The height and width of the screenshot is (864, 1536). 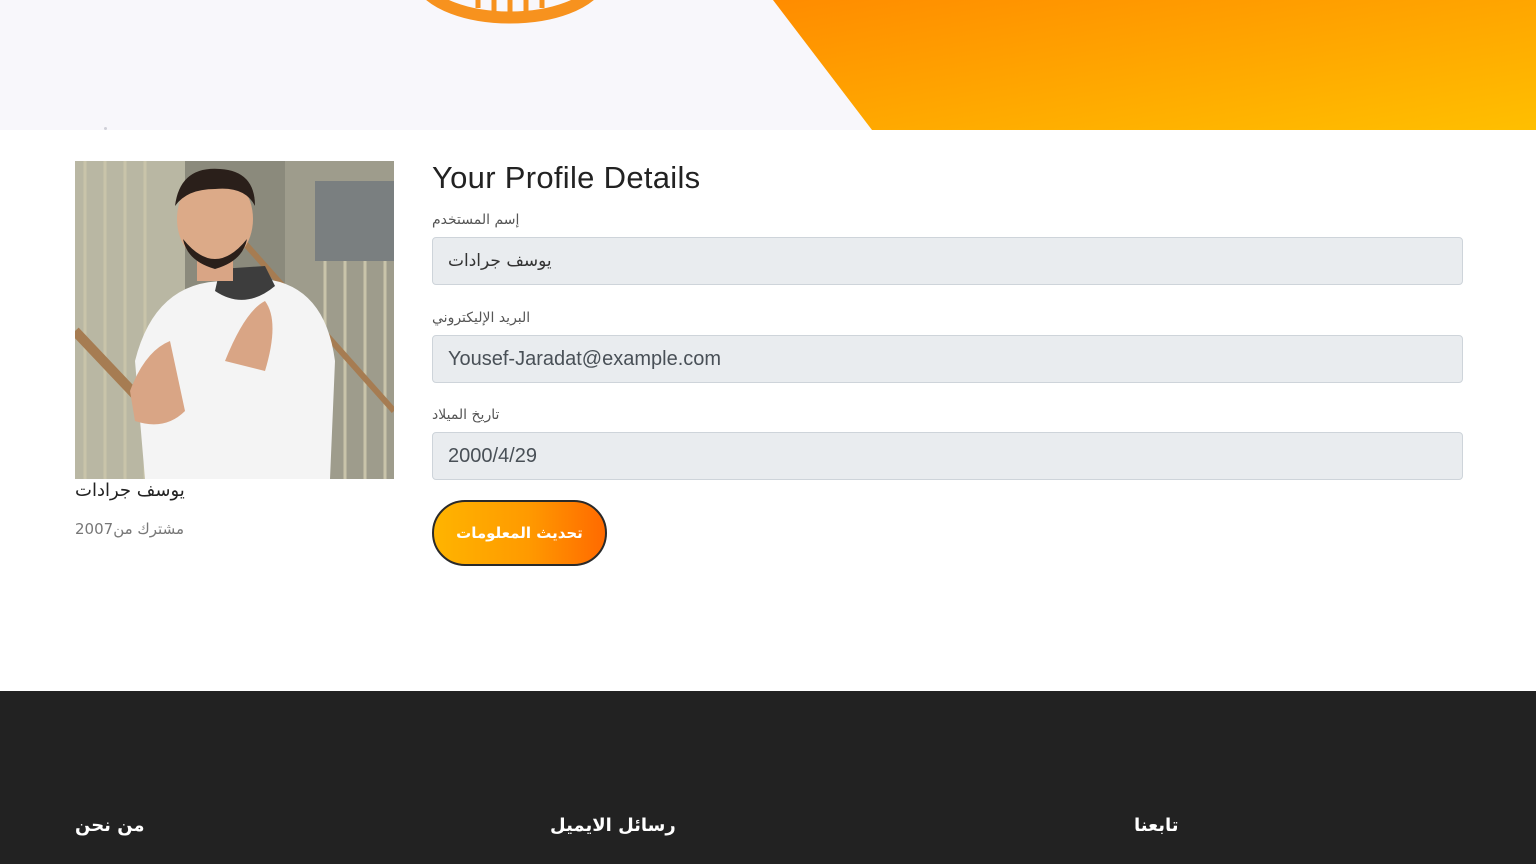 What do you see at coordinates (519, 533) in the screenshot?
I see `update-info-button: تحديث المعلومات` at bounding box center [519, 533].